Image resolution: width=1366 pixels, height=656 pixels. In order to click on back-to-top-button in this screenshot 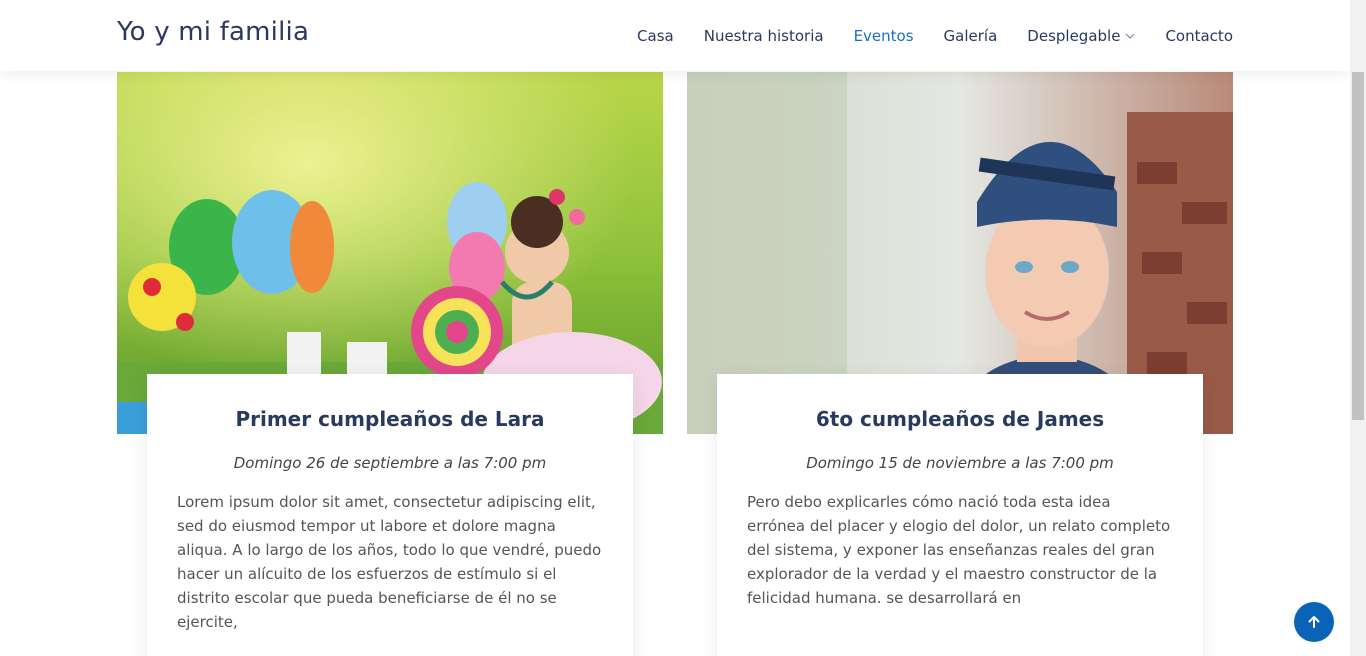, I will do `click(1314, 622)`.